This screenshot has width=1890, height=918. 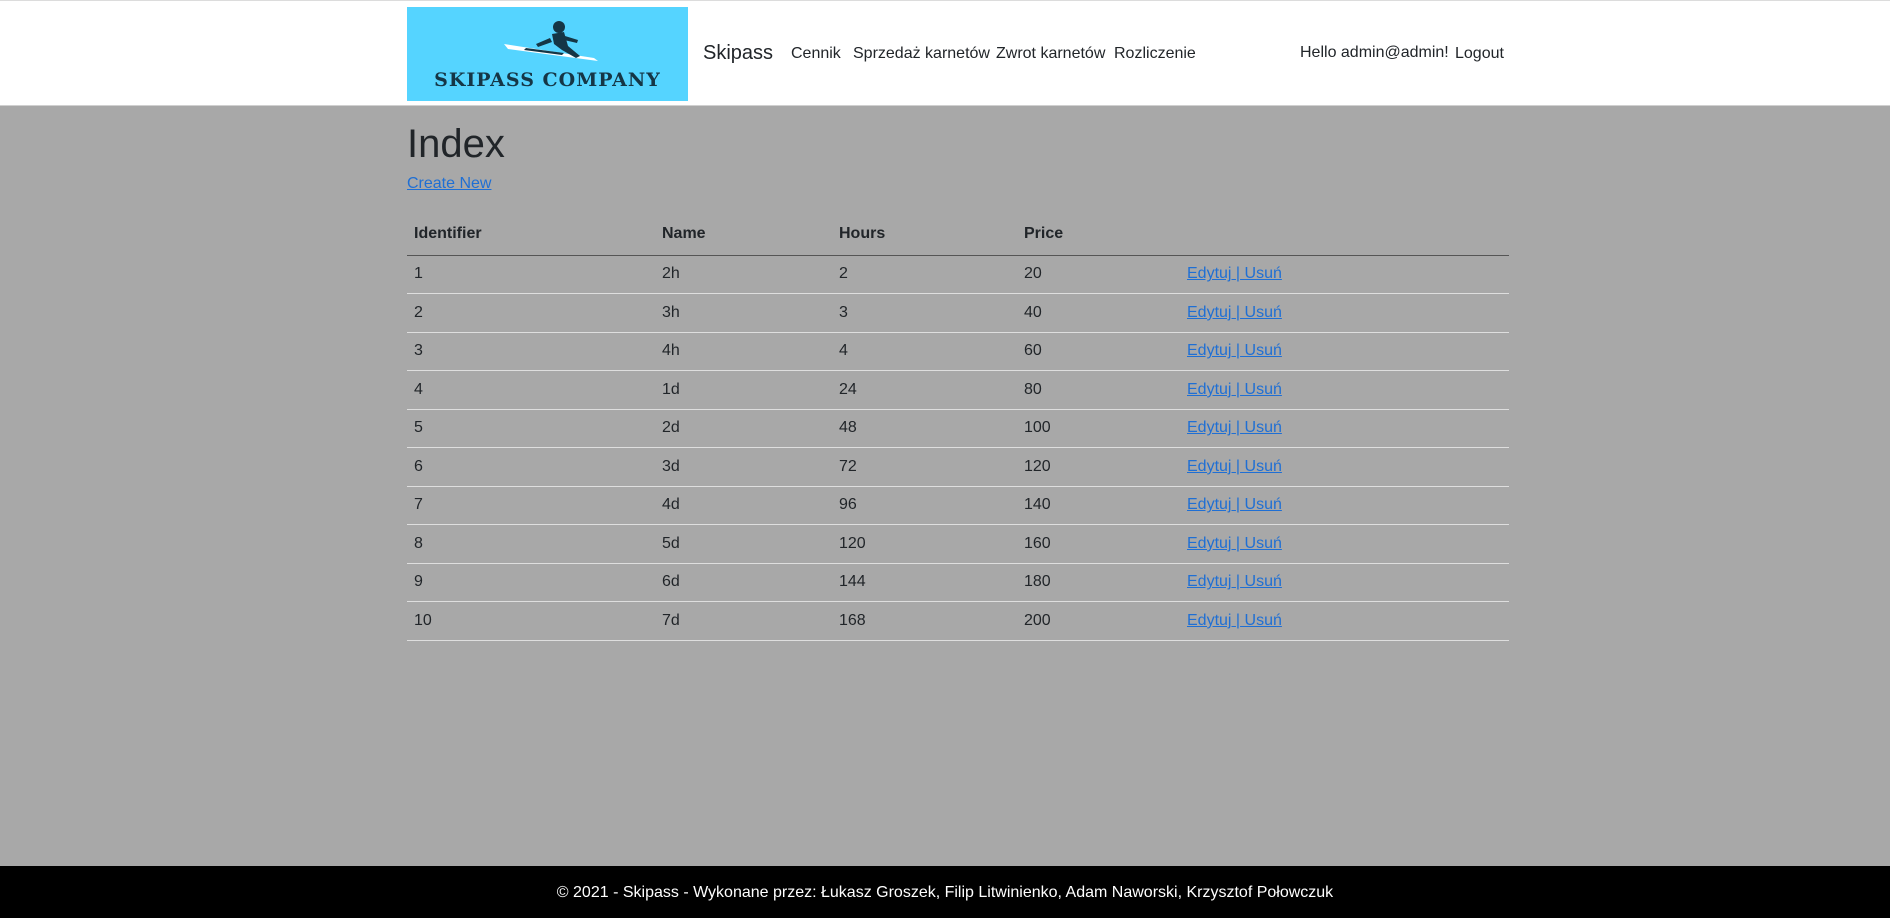 I want to click on table-row: 9 6d 144 180 Edytuj | Usuń, so click(x=958, y=582).